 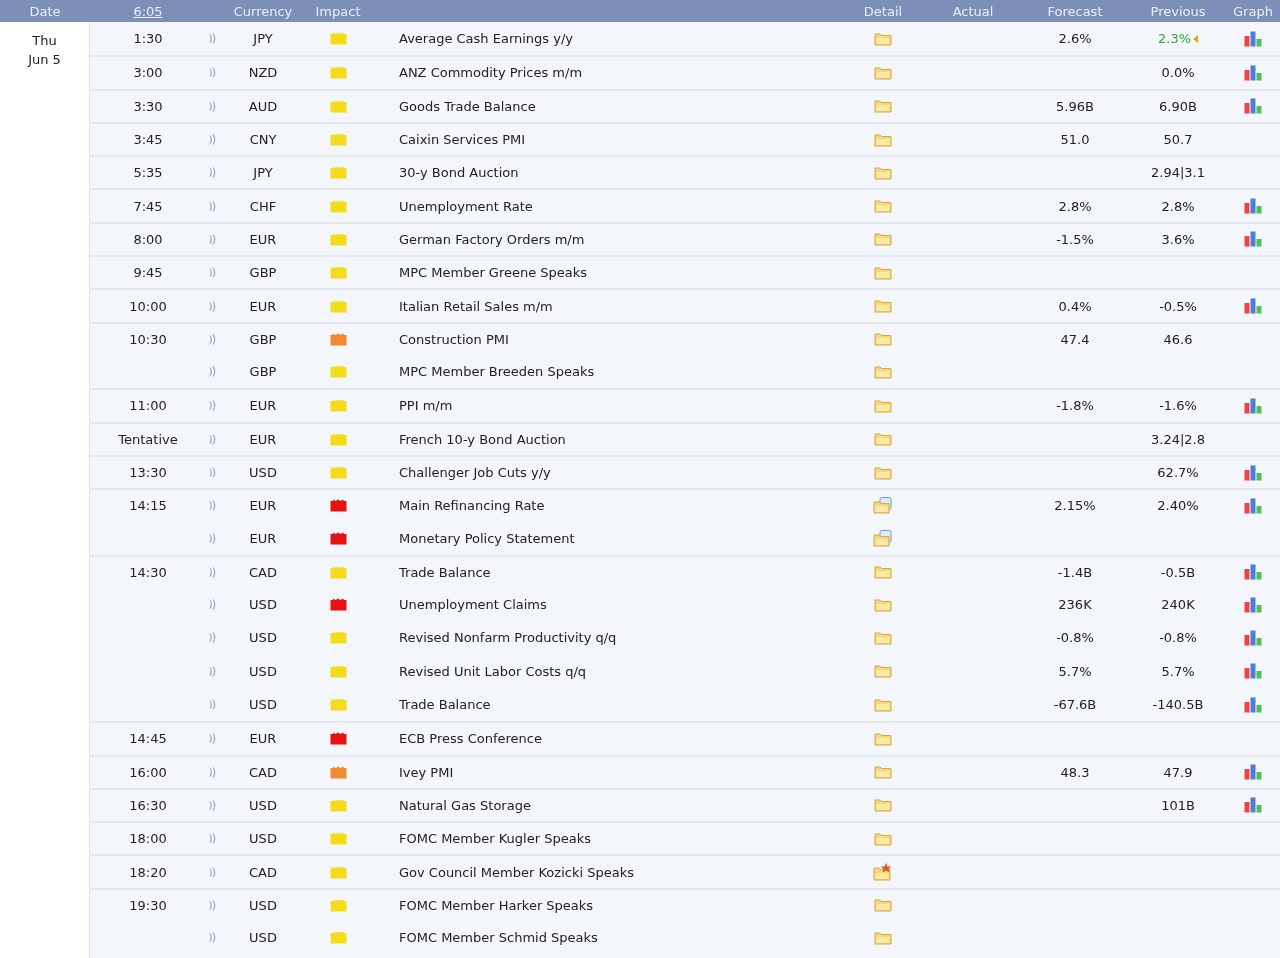 I want to click on event-title: Unemployment Rate, so click(x=466, y=206).